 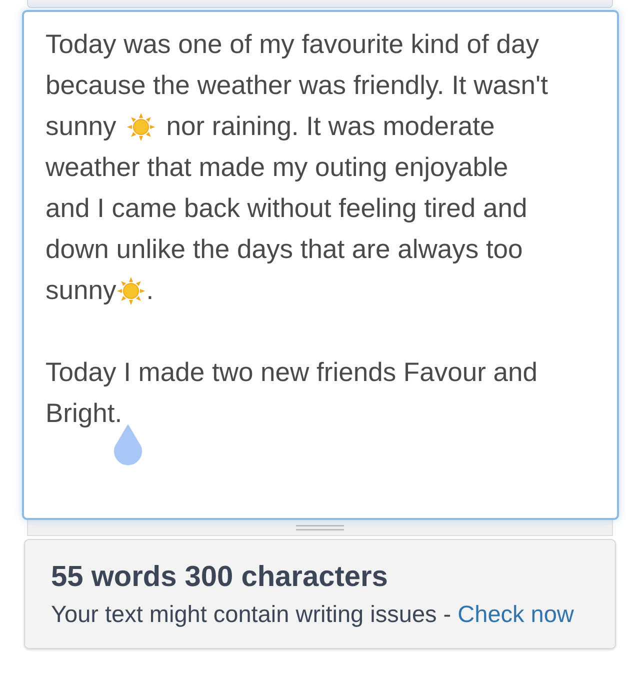 What do you see at coordinates (284, 249) in the screenshot?
I see `body-text: down unlike the days that are always too` at bounding box center [284, 249].